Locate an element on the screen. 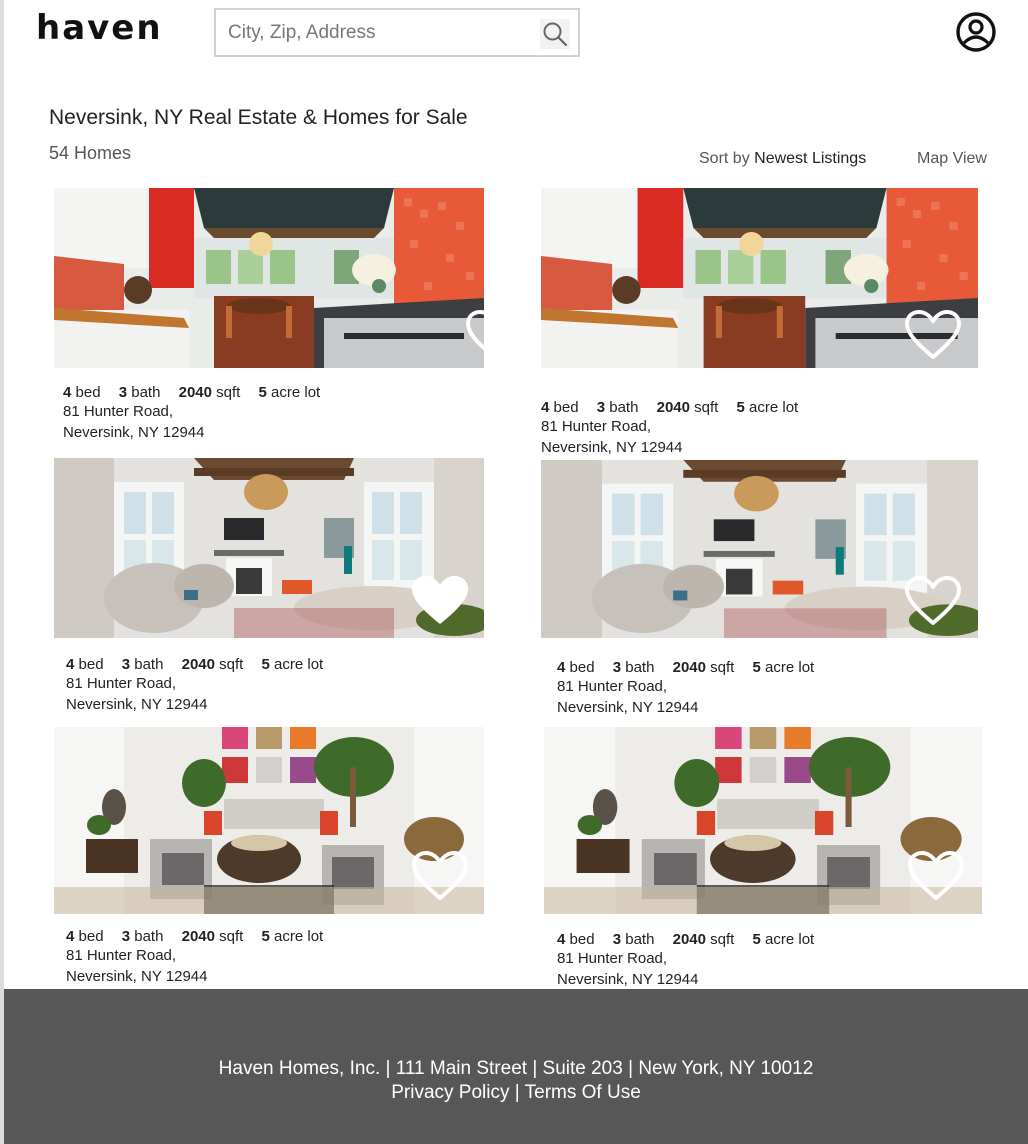  sort-label: Sort by is located at coordinates (724, 158).